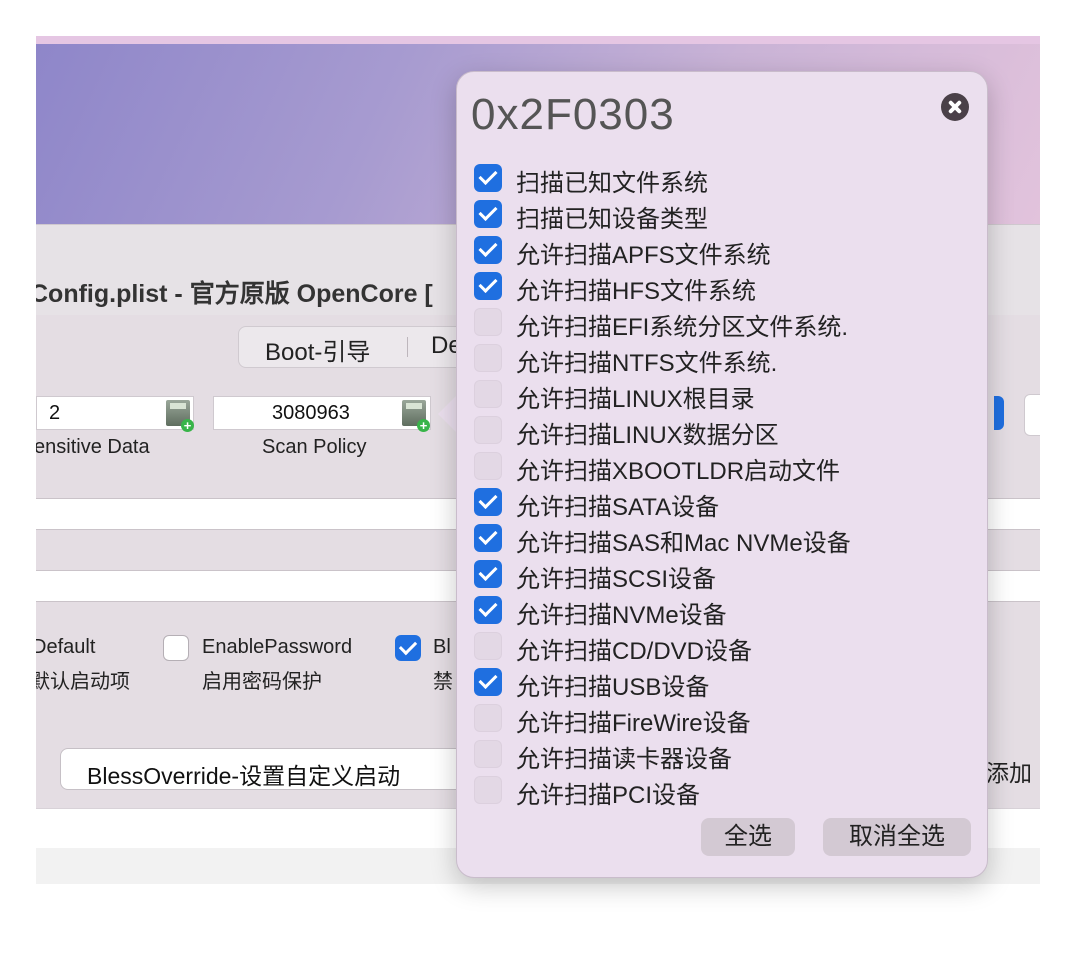 The image size is (1076, 962). What do you see at coordinates (573, 114) in the screenshot?
I see `popover-title: 0x2F0303` at bounding box center [573, 114].